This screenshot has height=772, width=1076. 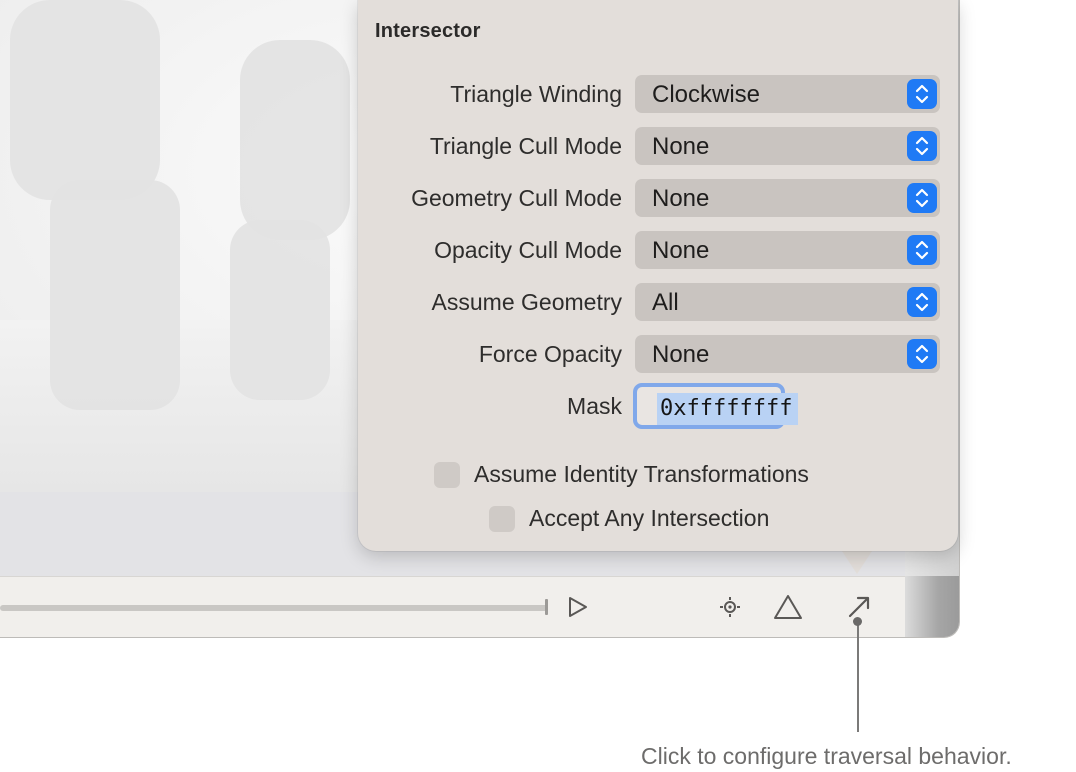 What do you see at coordinates (578, 609) in the screenshot?
I see `play-icon` at bounding box center [578, 609].